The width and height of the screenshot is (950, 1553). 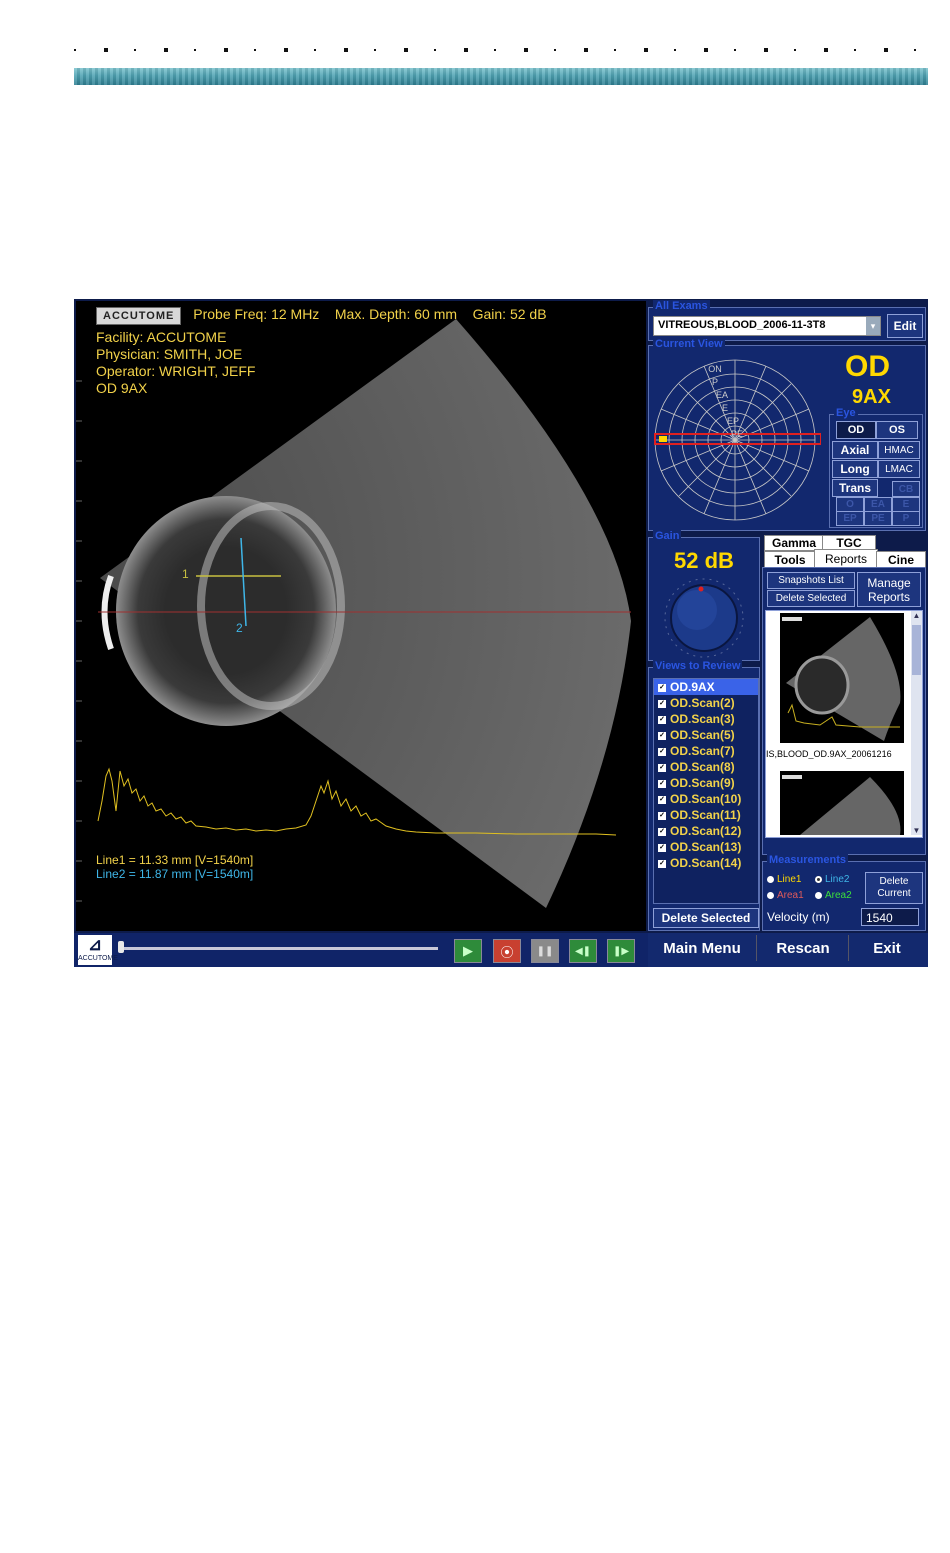 I want to click on list-item-label: OD.Scan(3), so click(x=702, y=719).